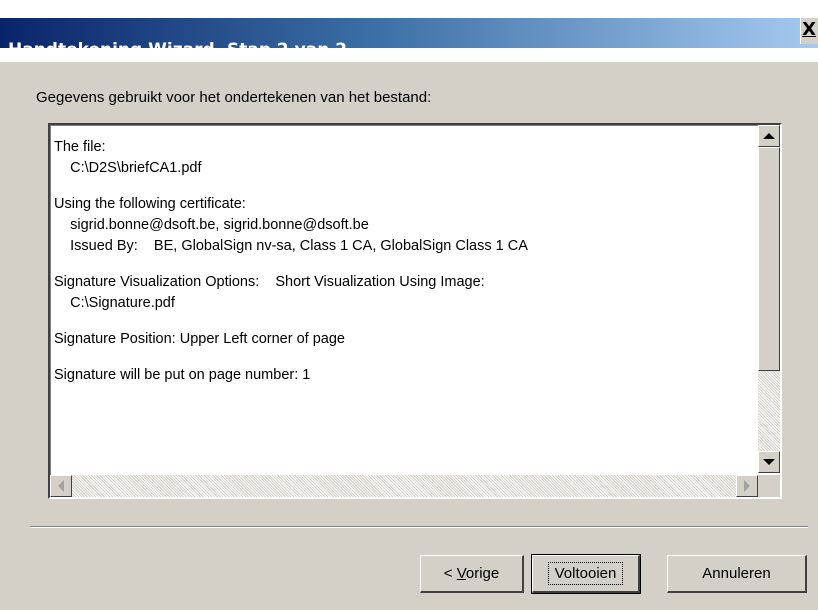 The image size is (818, 610). Describe the element at coordinates (150, 204) in the screenshot. I see `details-line: Using the following certificate:` at that location.